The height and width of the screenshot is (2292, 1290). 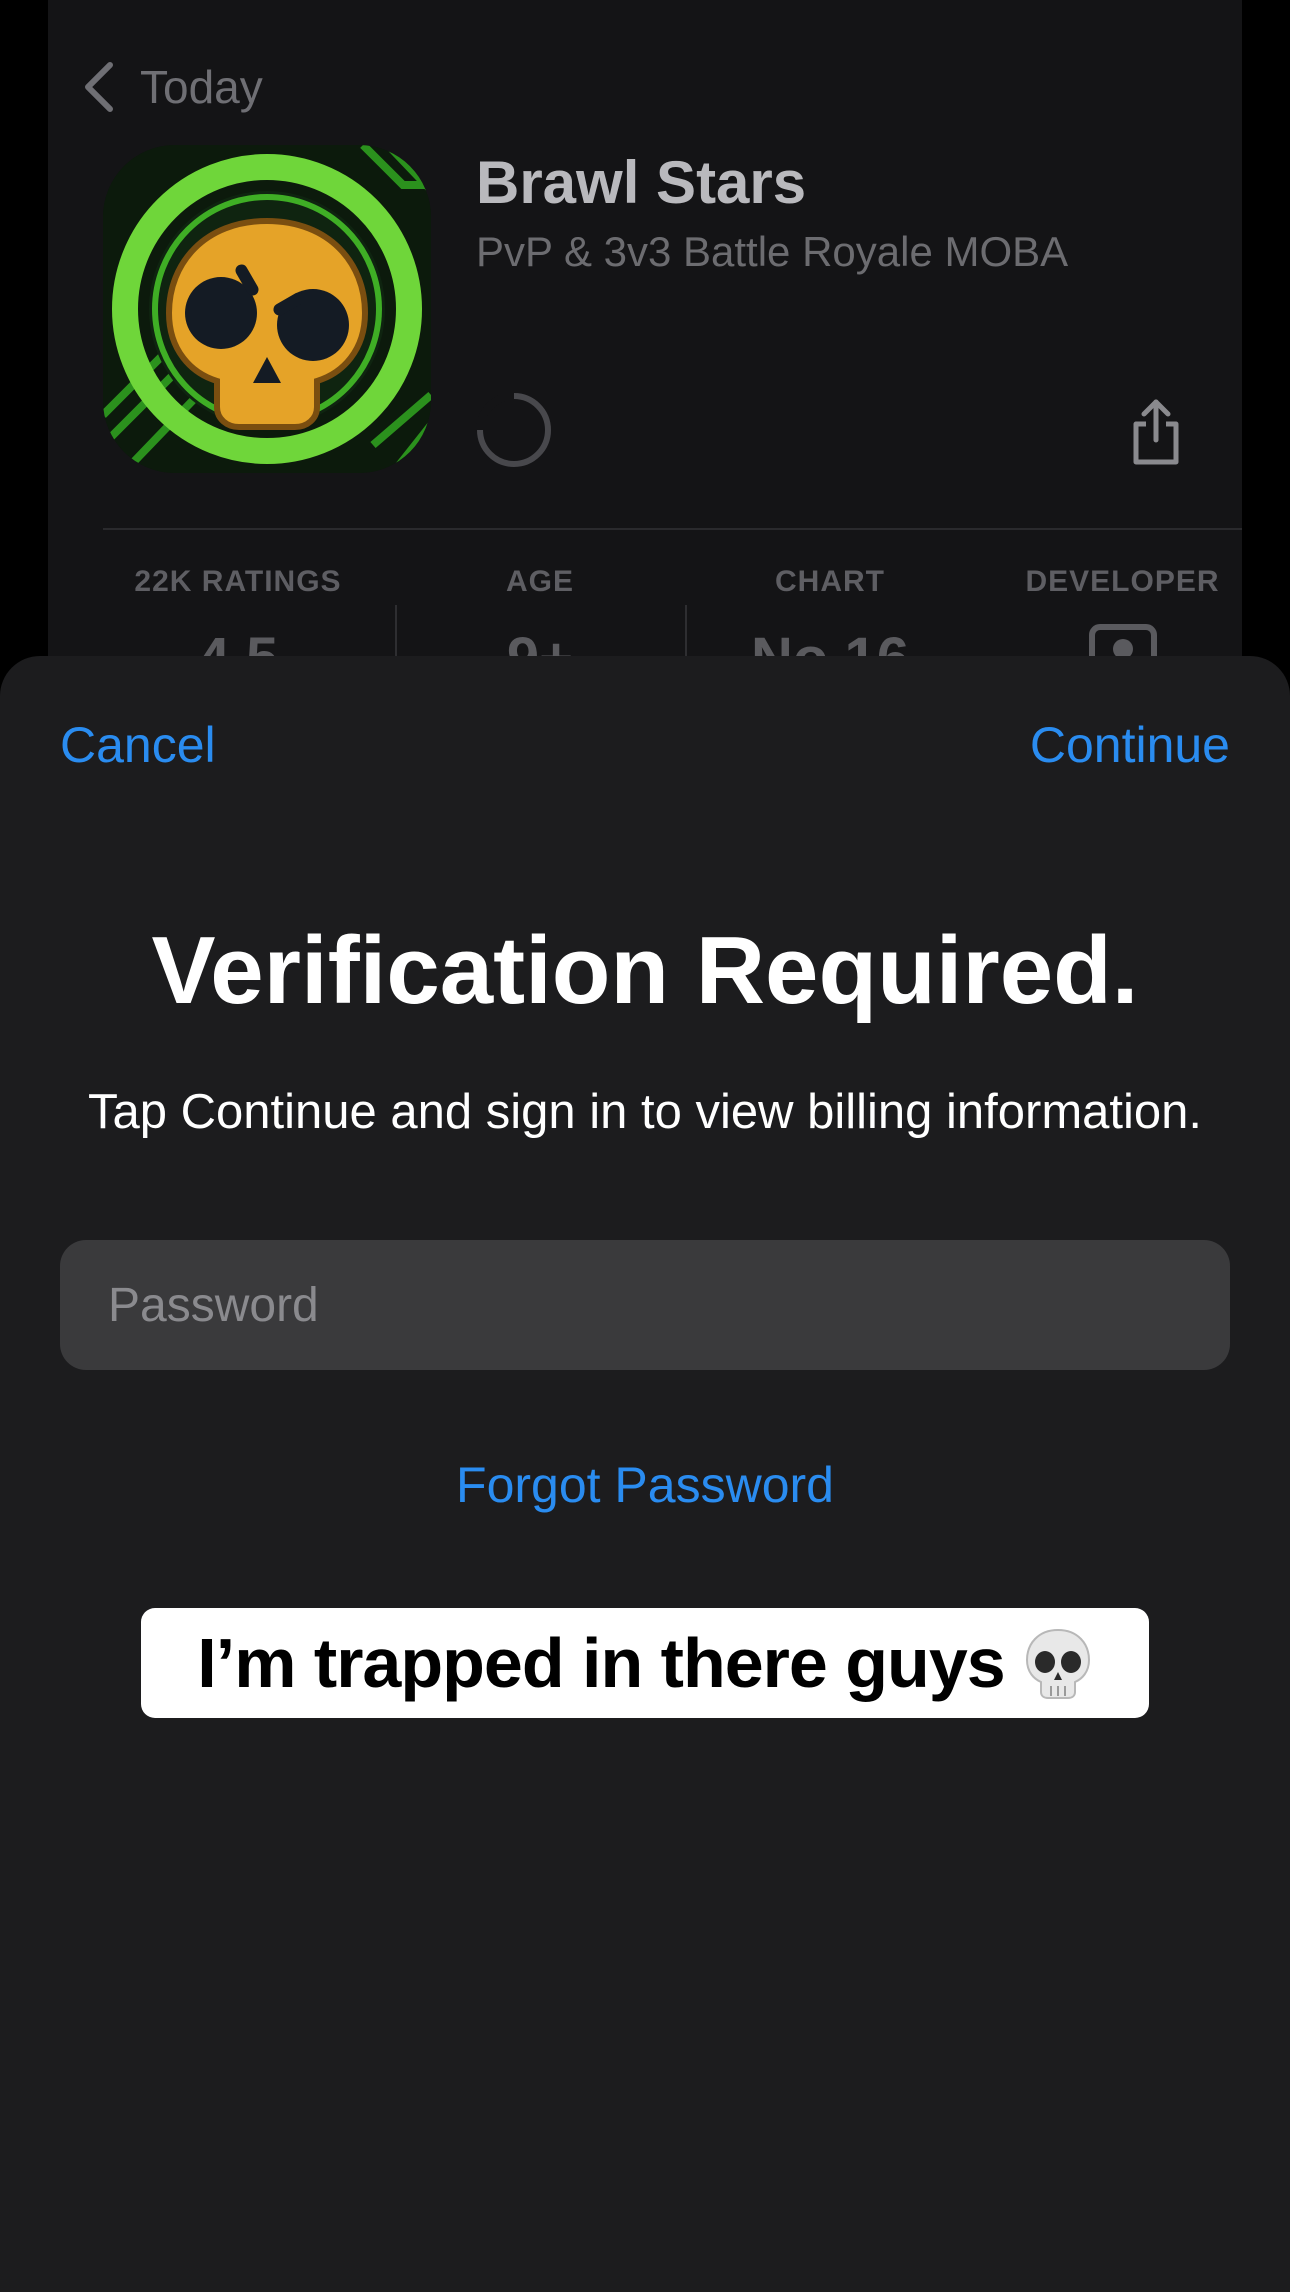 What do you see at coordinates (645, 970) in the screenshot?
I see `sheet-title: Verification Required.` at bounding box center [645, 970].